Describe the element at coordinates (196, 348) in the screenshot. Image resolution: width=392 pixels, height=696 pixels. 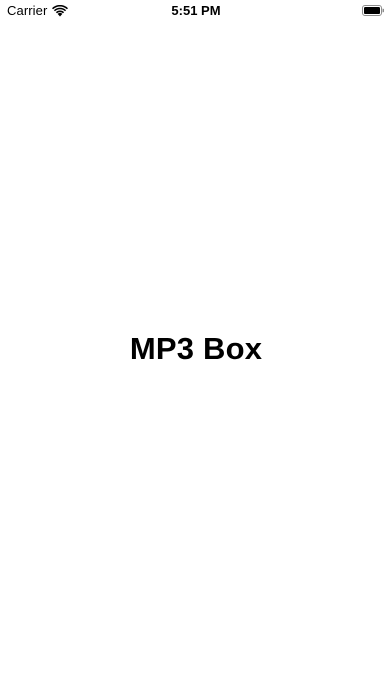
I see `app-title: MP3 Box` at that location.